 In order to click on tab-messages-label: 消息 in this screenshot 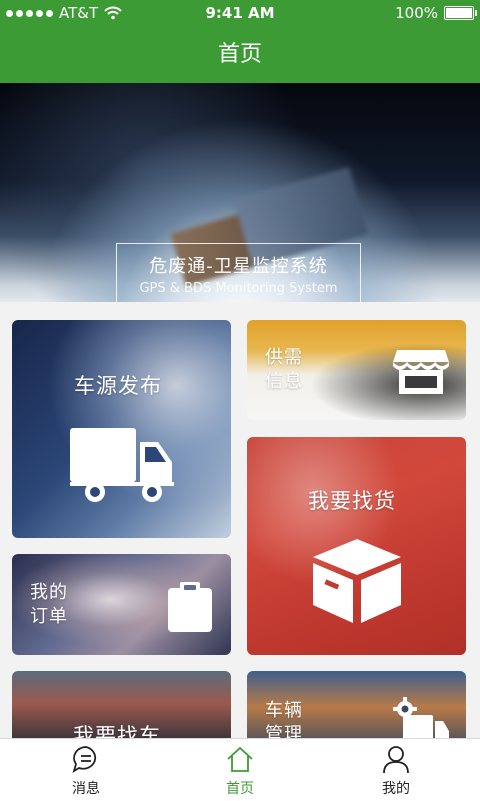, I will do `click(86, 789)`.